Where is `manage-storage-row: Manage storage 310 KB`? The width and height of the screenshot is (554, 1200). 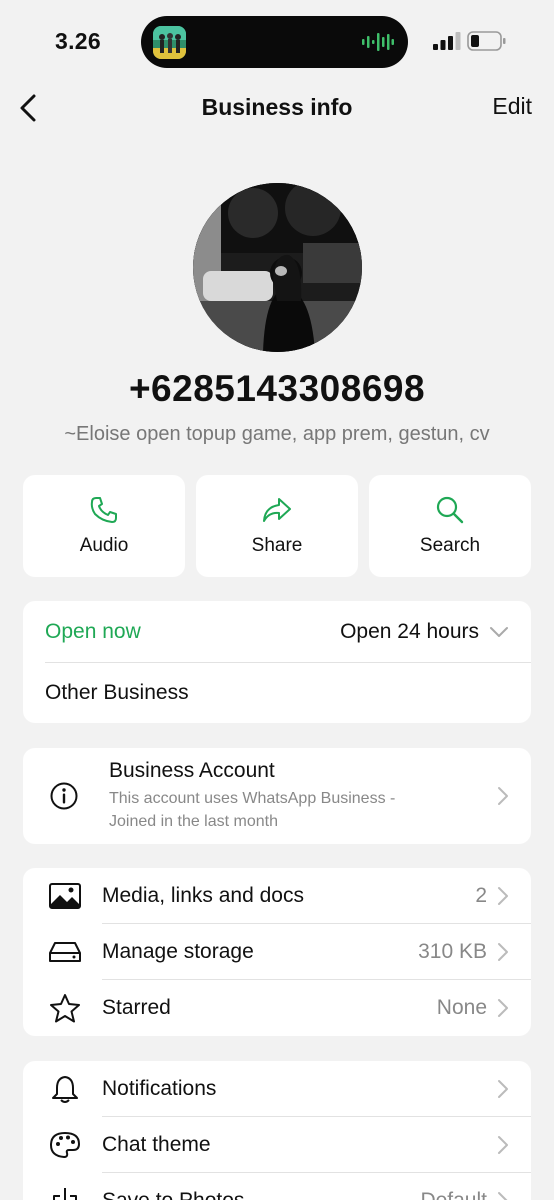 manage-storage-row: Manage storage 310 KB is located at coordinates (277, 952).